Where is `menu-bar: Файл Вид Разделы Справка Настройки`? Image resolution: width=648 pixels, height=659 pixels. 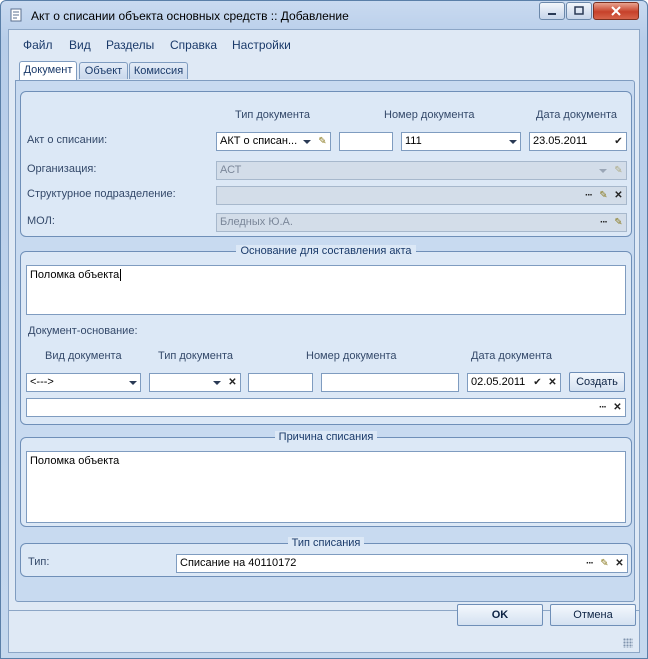
menu-bar: Файл Вид Разделы Справка Настройки is located at coordinates (324, 43).